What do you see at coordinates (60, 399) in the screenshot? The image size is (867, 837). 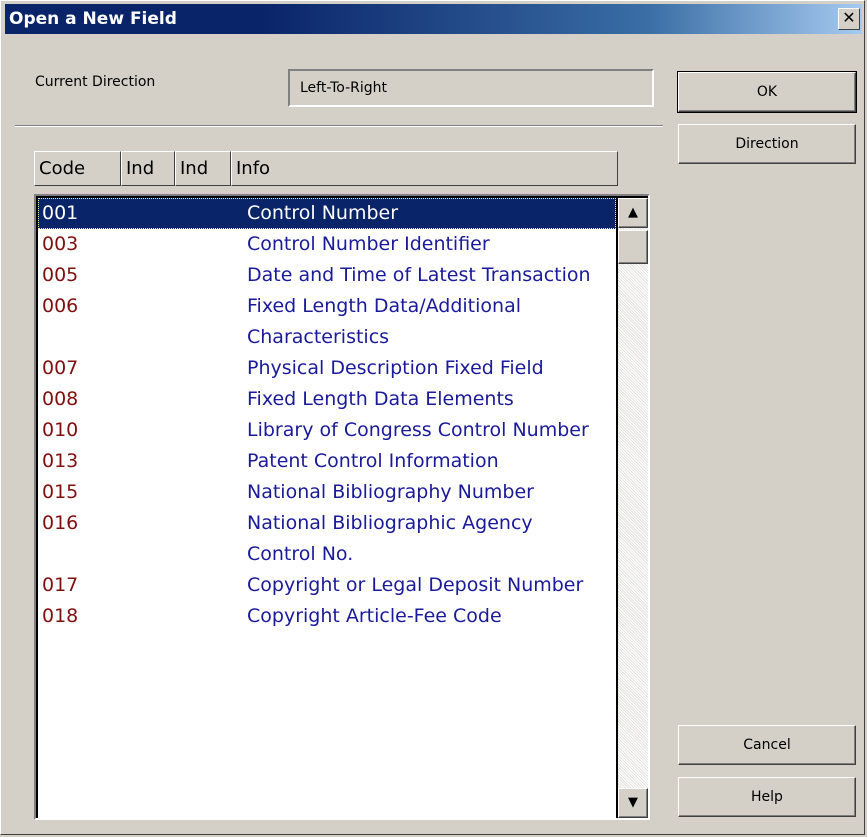 I see `field-code: 008` at bounding box center [60, 399].